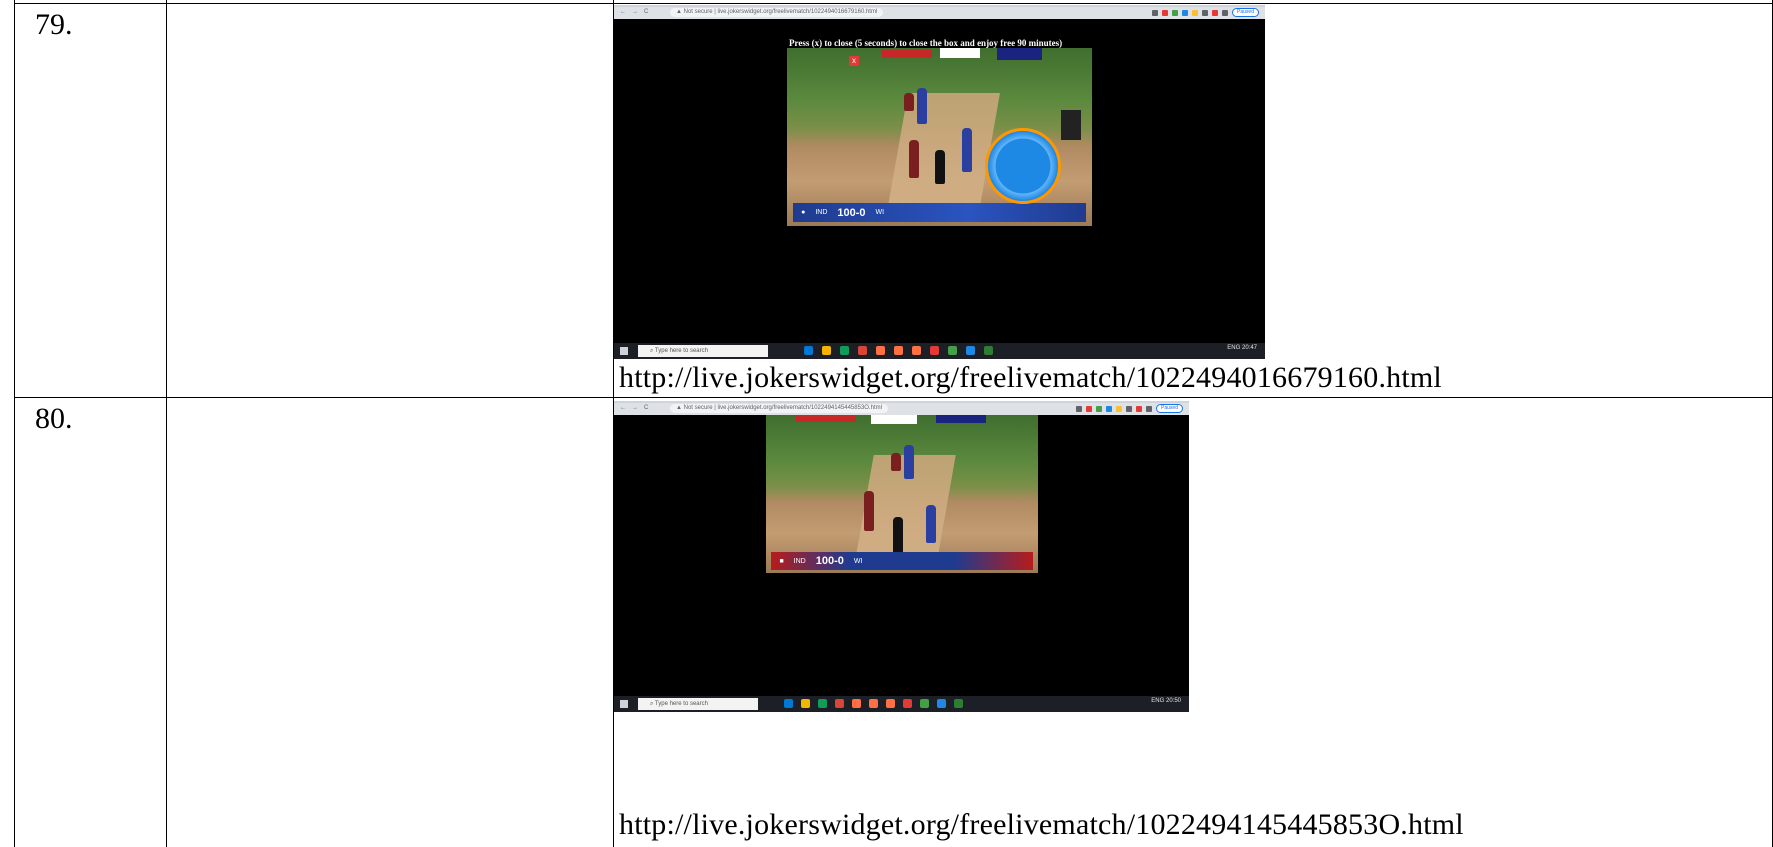 The width and height of the screenshot is (1773, 847). Describe the element at coordinates (54, 418) in the screenshot. I see `row-number: 80.` at that location.